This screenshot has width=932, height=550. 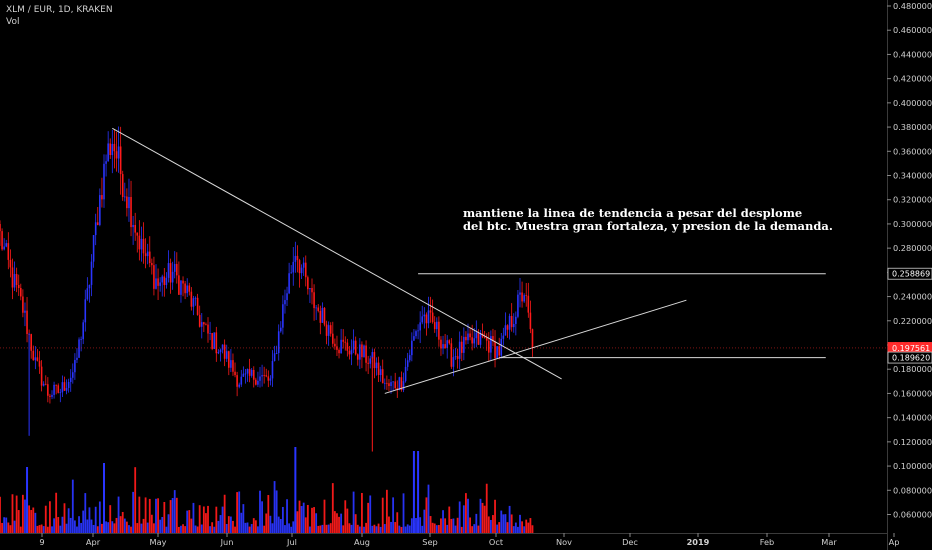 What do you see at coordinates (912, 54) in the screenshot?
I see `price-tick-label: 0.440000` at bounding box center [912, 54].